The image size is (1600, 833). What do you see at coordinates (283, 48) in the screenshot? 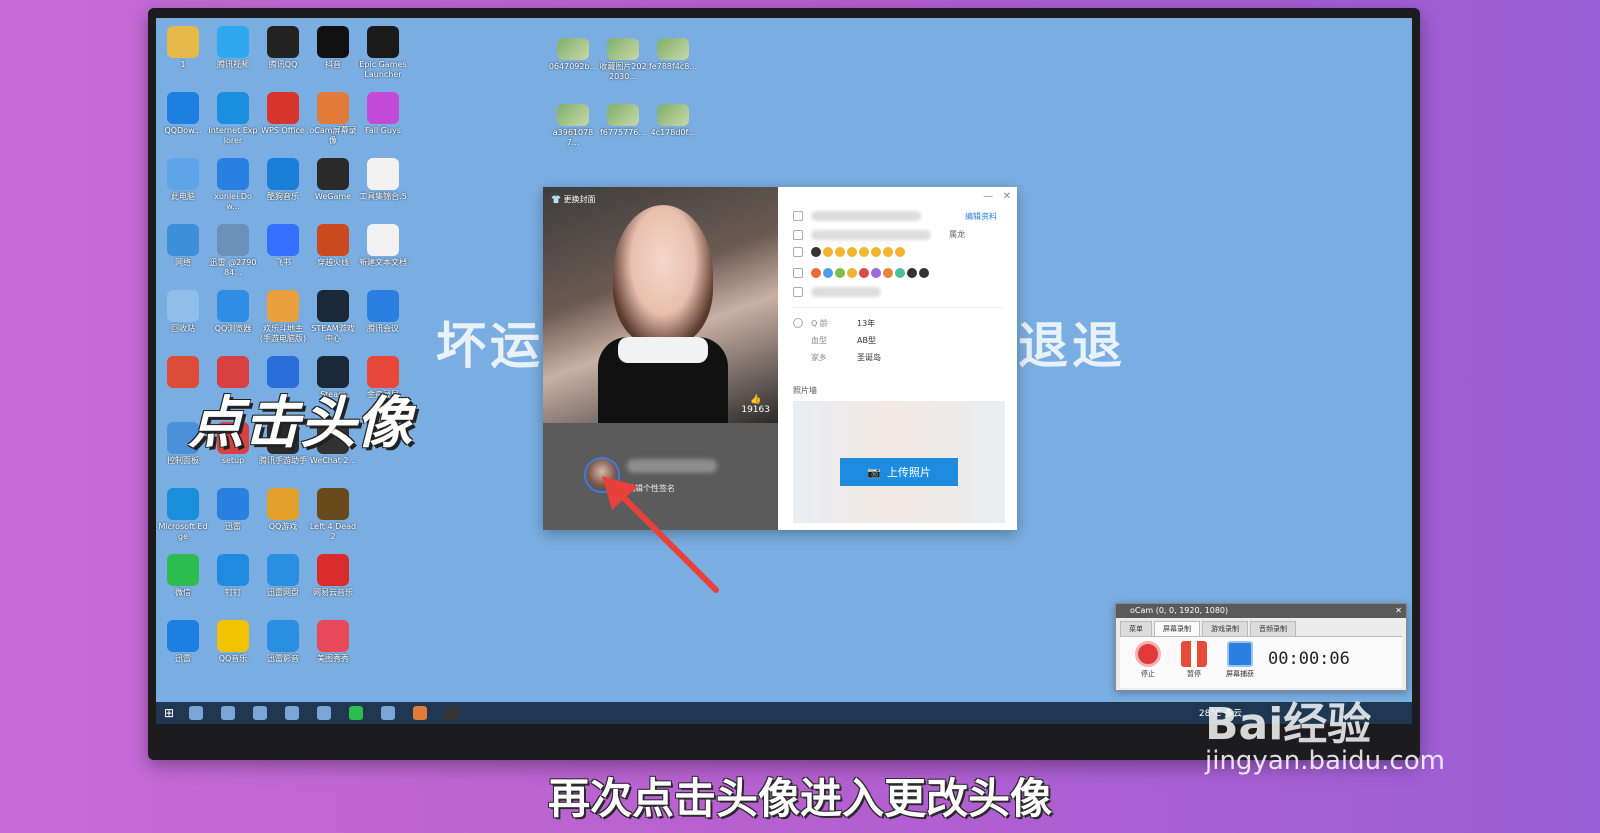
I see `desktop-shortcut: 腾讯QQ` at bounding box center [283, 48].